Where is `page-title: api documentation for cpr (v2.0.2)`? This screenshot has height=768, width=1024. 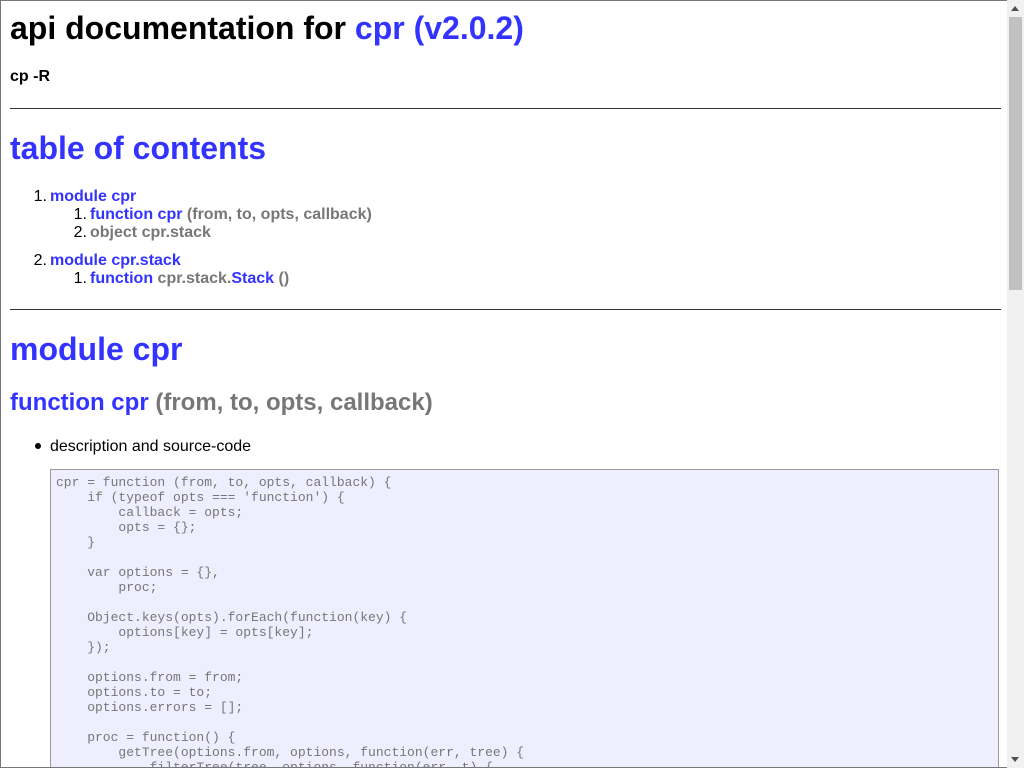
page-title: api documentation for cpr (v2.0.2) is located at coordinates (267, 28).